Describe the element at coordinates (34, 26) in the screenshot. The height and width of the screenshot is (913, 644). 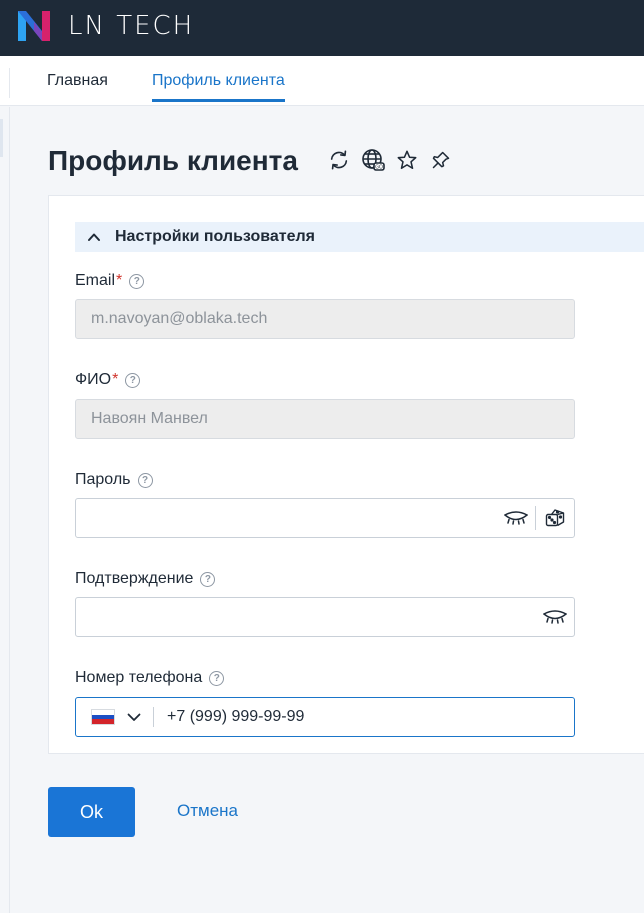
I see `ln-logo-icon` at that location.